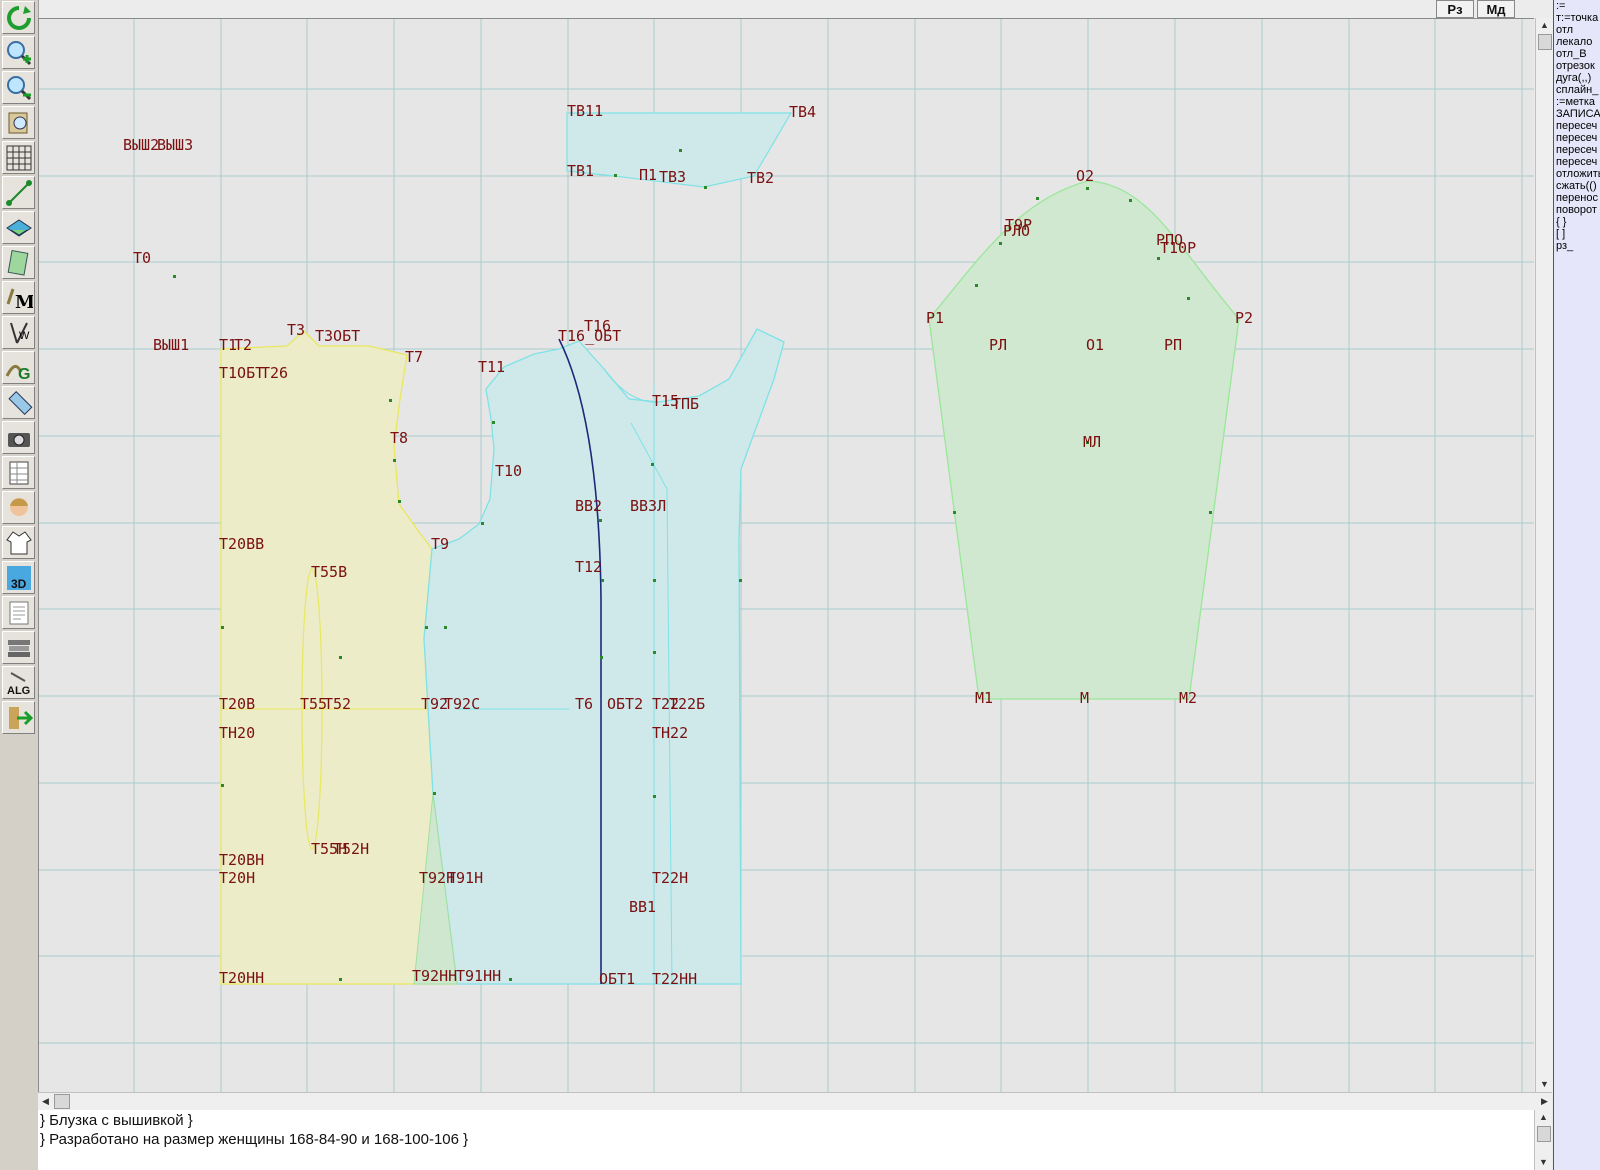 This screenshot has width=1600, height=1170. What do you see at coordinates (337, 704) in the screenshot?
I see `label-t52: Т52` at bounding box center [337, 704].